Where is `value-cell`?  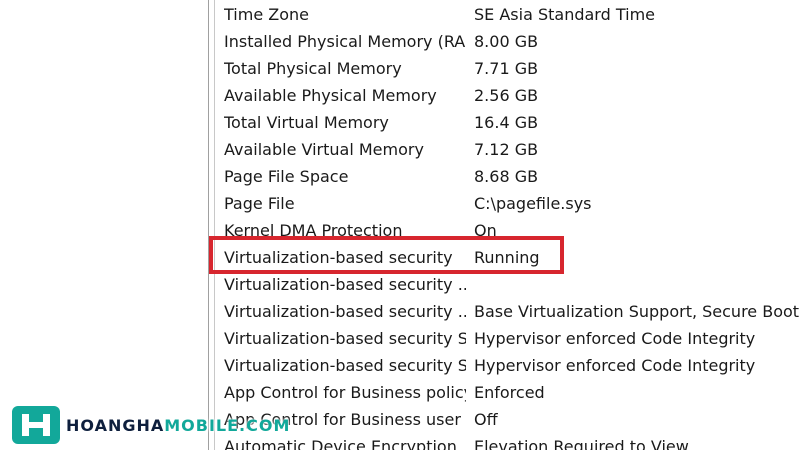
value-cell is located at coordinates (637, 284).